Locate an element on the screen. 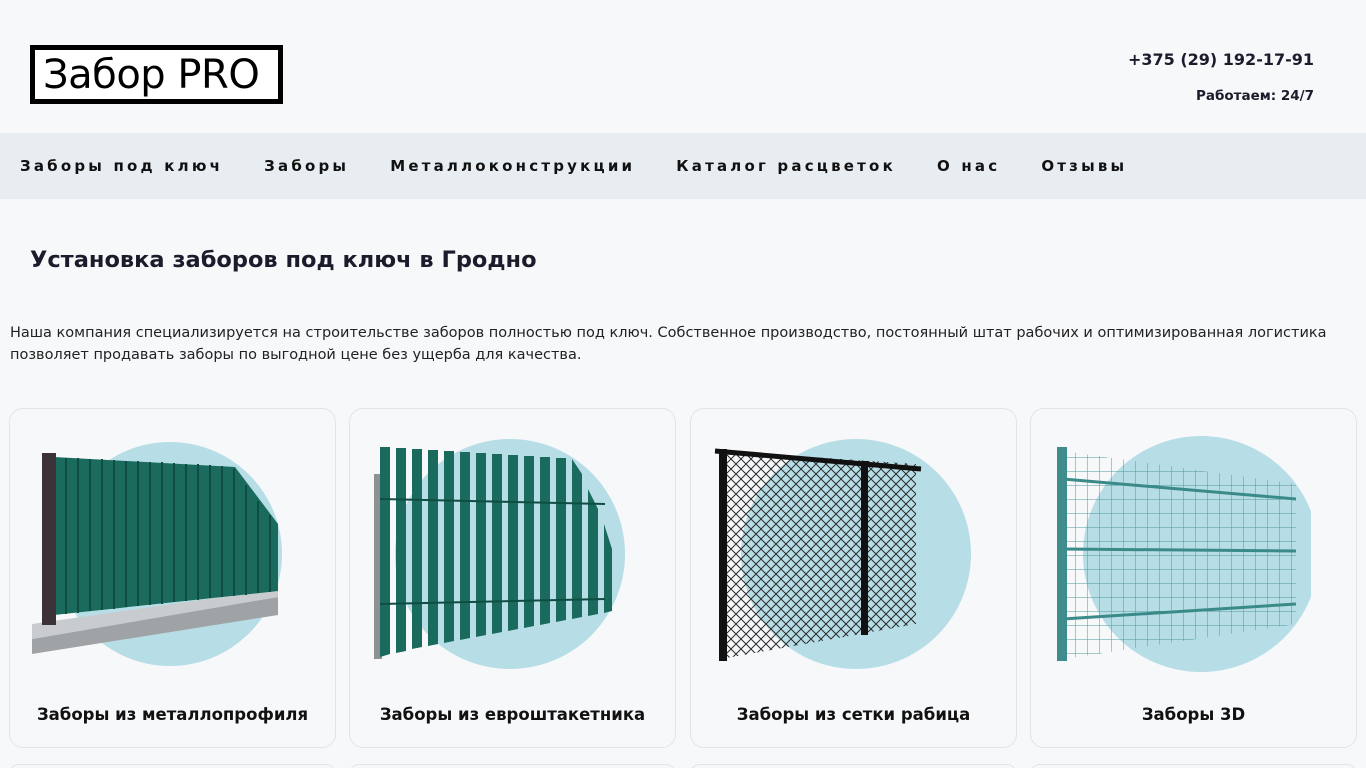  logo-text: Забор PRO is located at coordinates (151, 74).